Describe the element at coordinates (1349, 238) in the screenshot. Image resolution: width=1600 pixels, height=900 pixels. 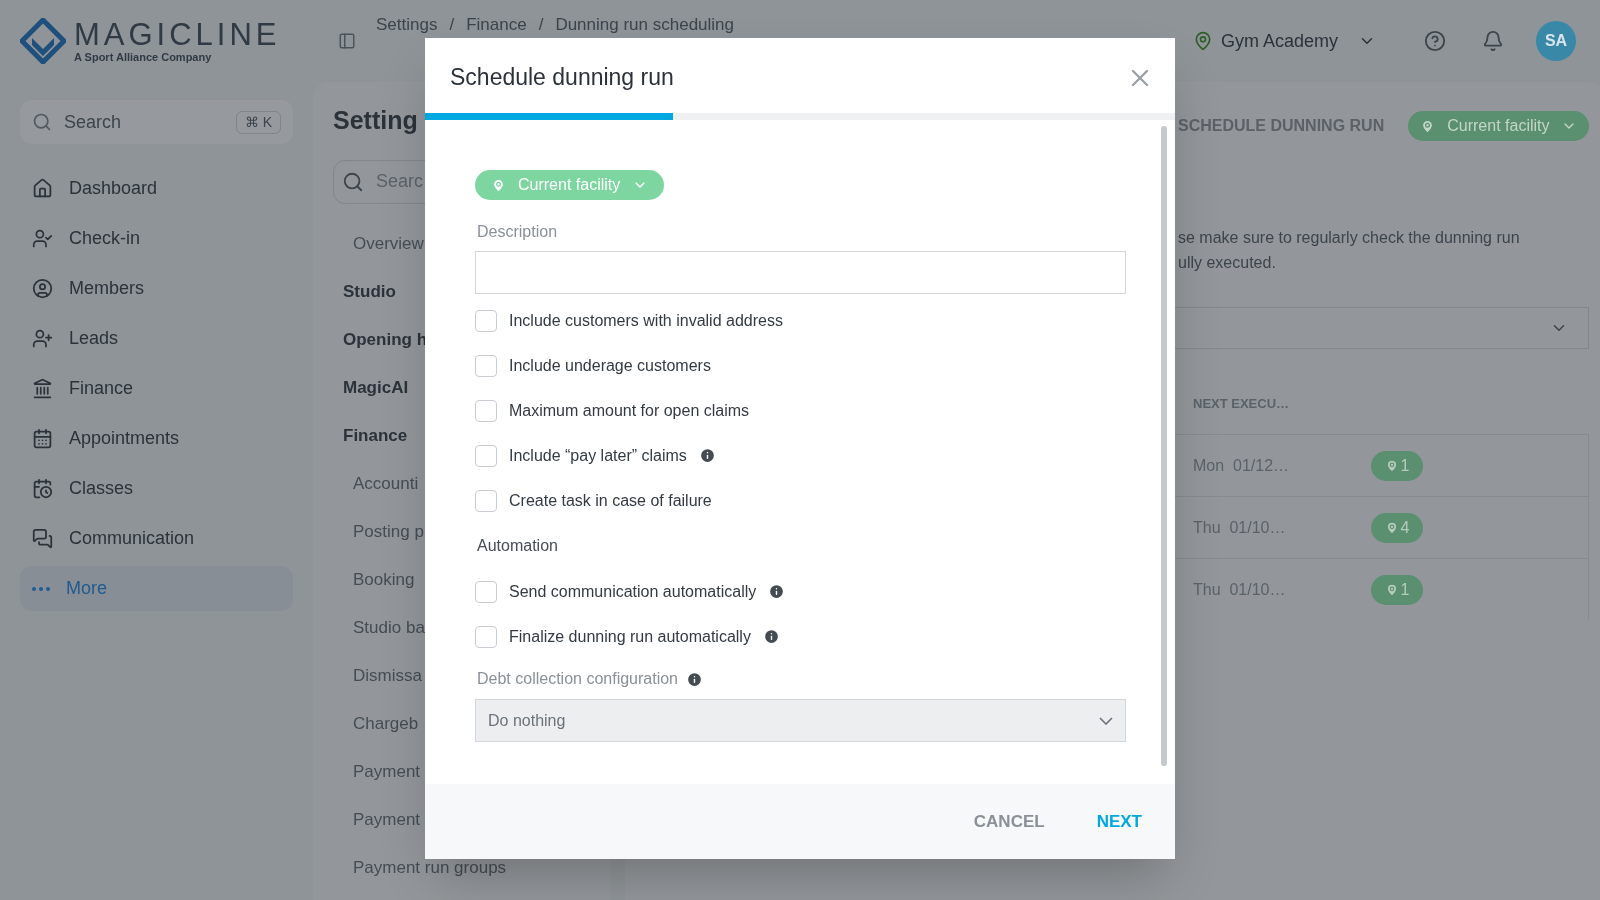
I see `notice-text: se make sure to regularly check the dunning run` at that location.